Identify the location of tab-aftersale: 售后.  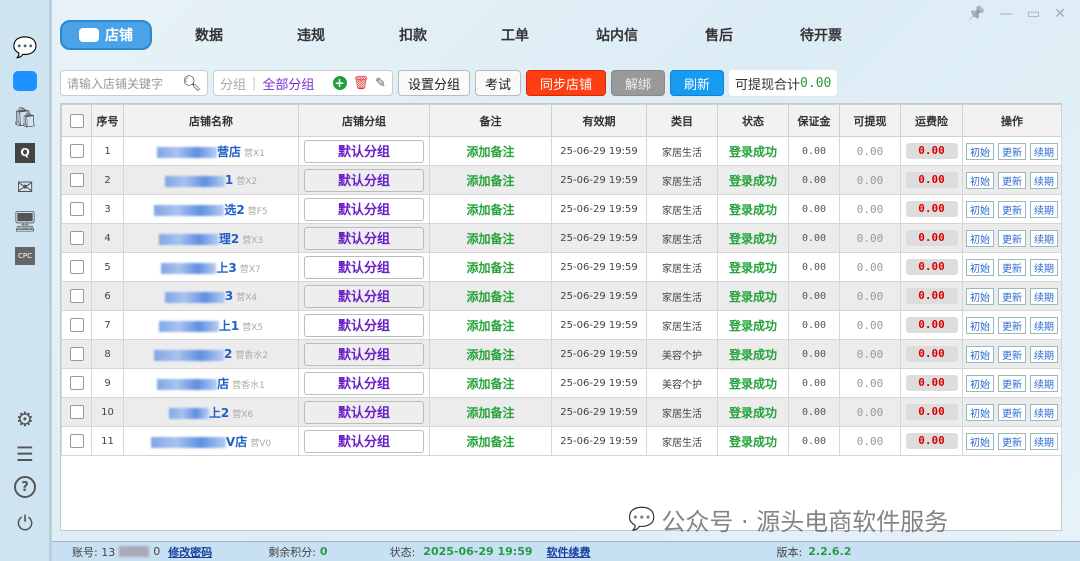
(719, 35).